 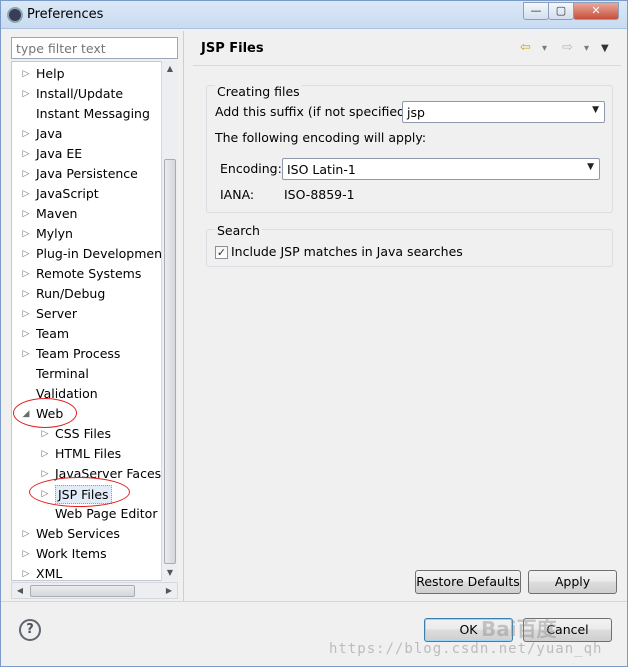 I want to click on tree-horizontal-scrollbar: ◀ ▶, so click(x=94, y=590).